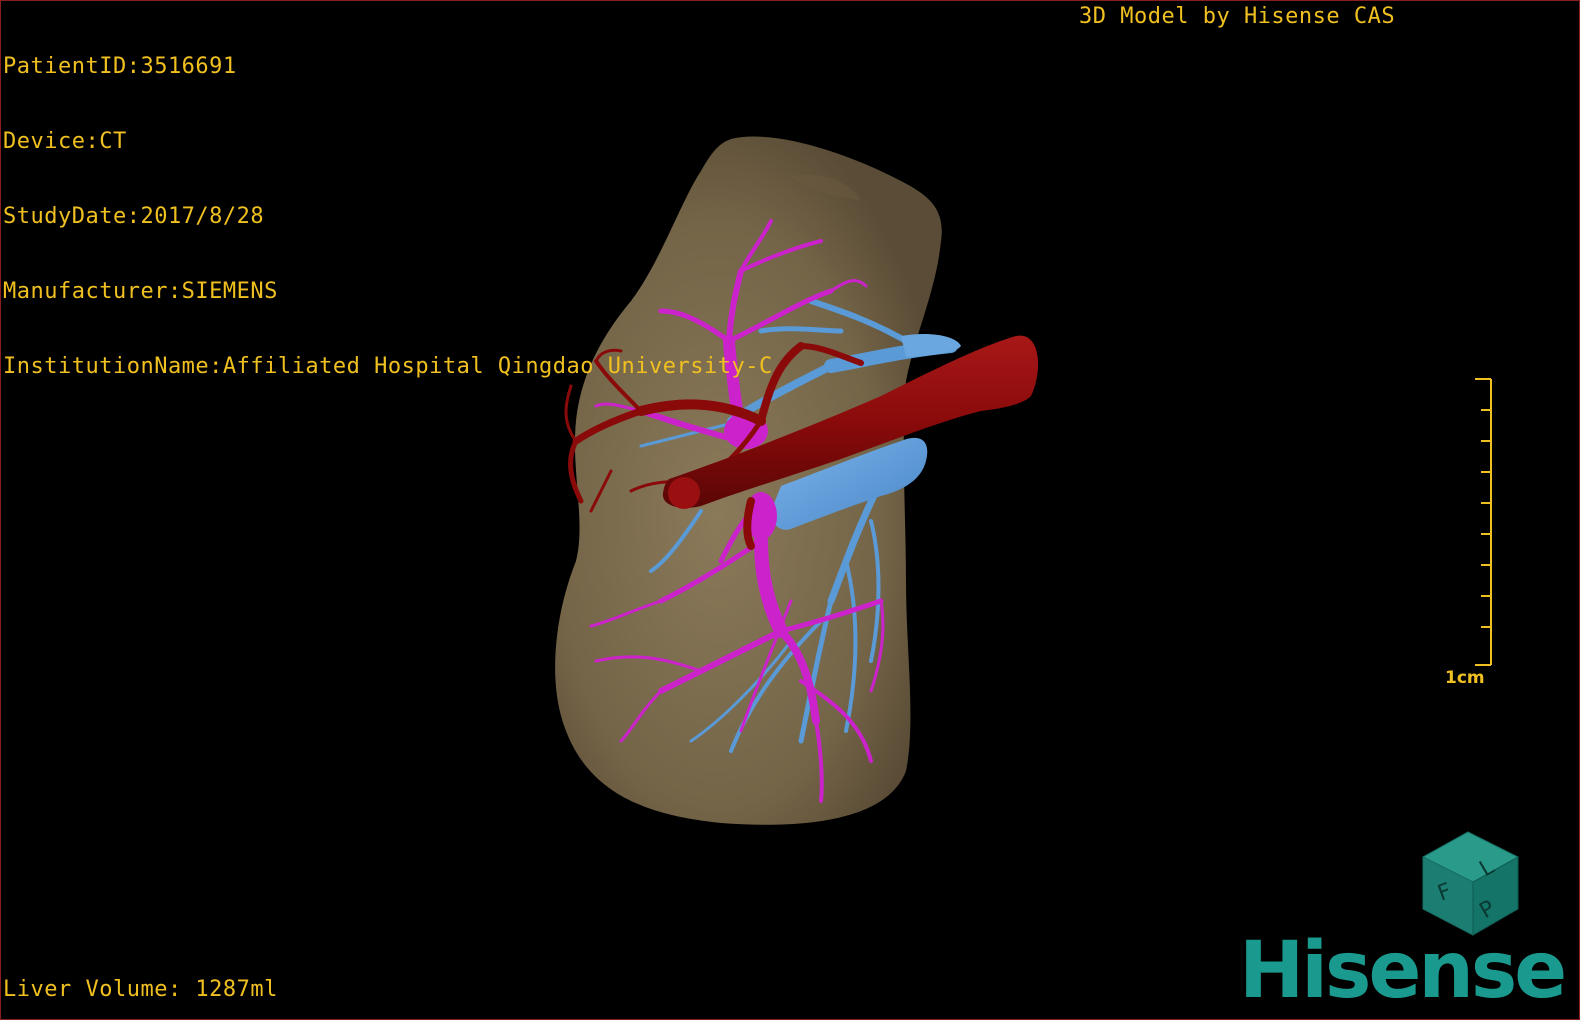 Image resolution: width=1580 pixels, height=1020 pixels. Describe the element at coordinates (1483, 522) in the screenshot. I see `scale-bar` at that location.